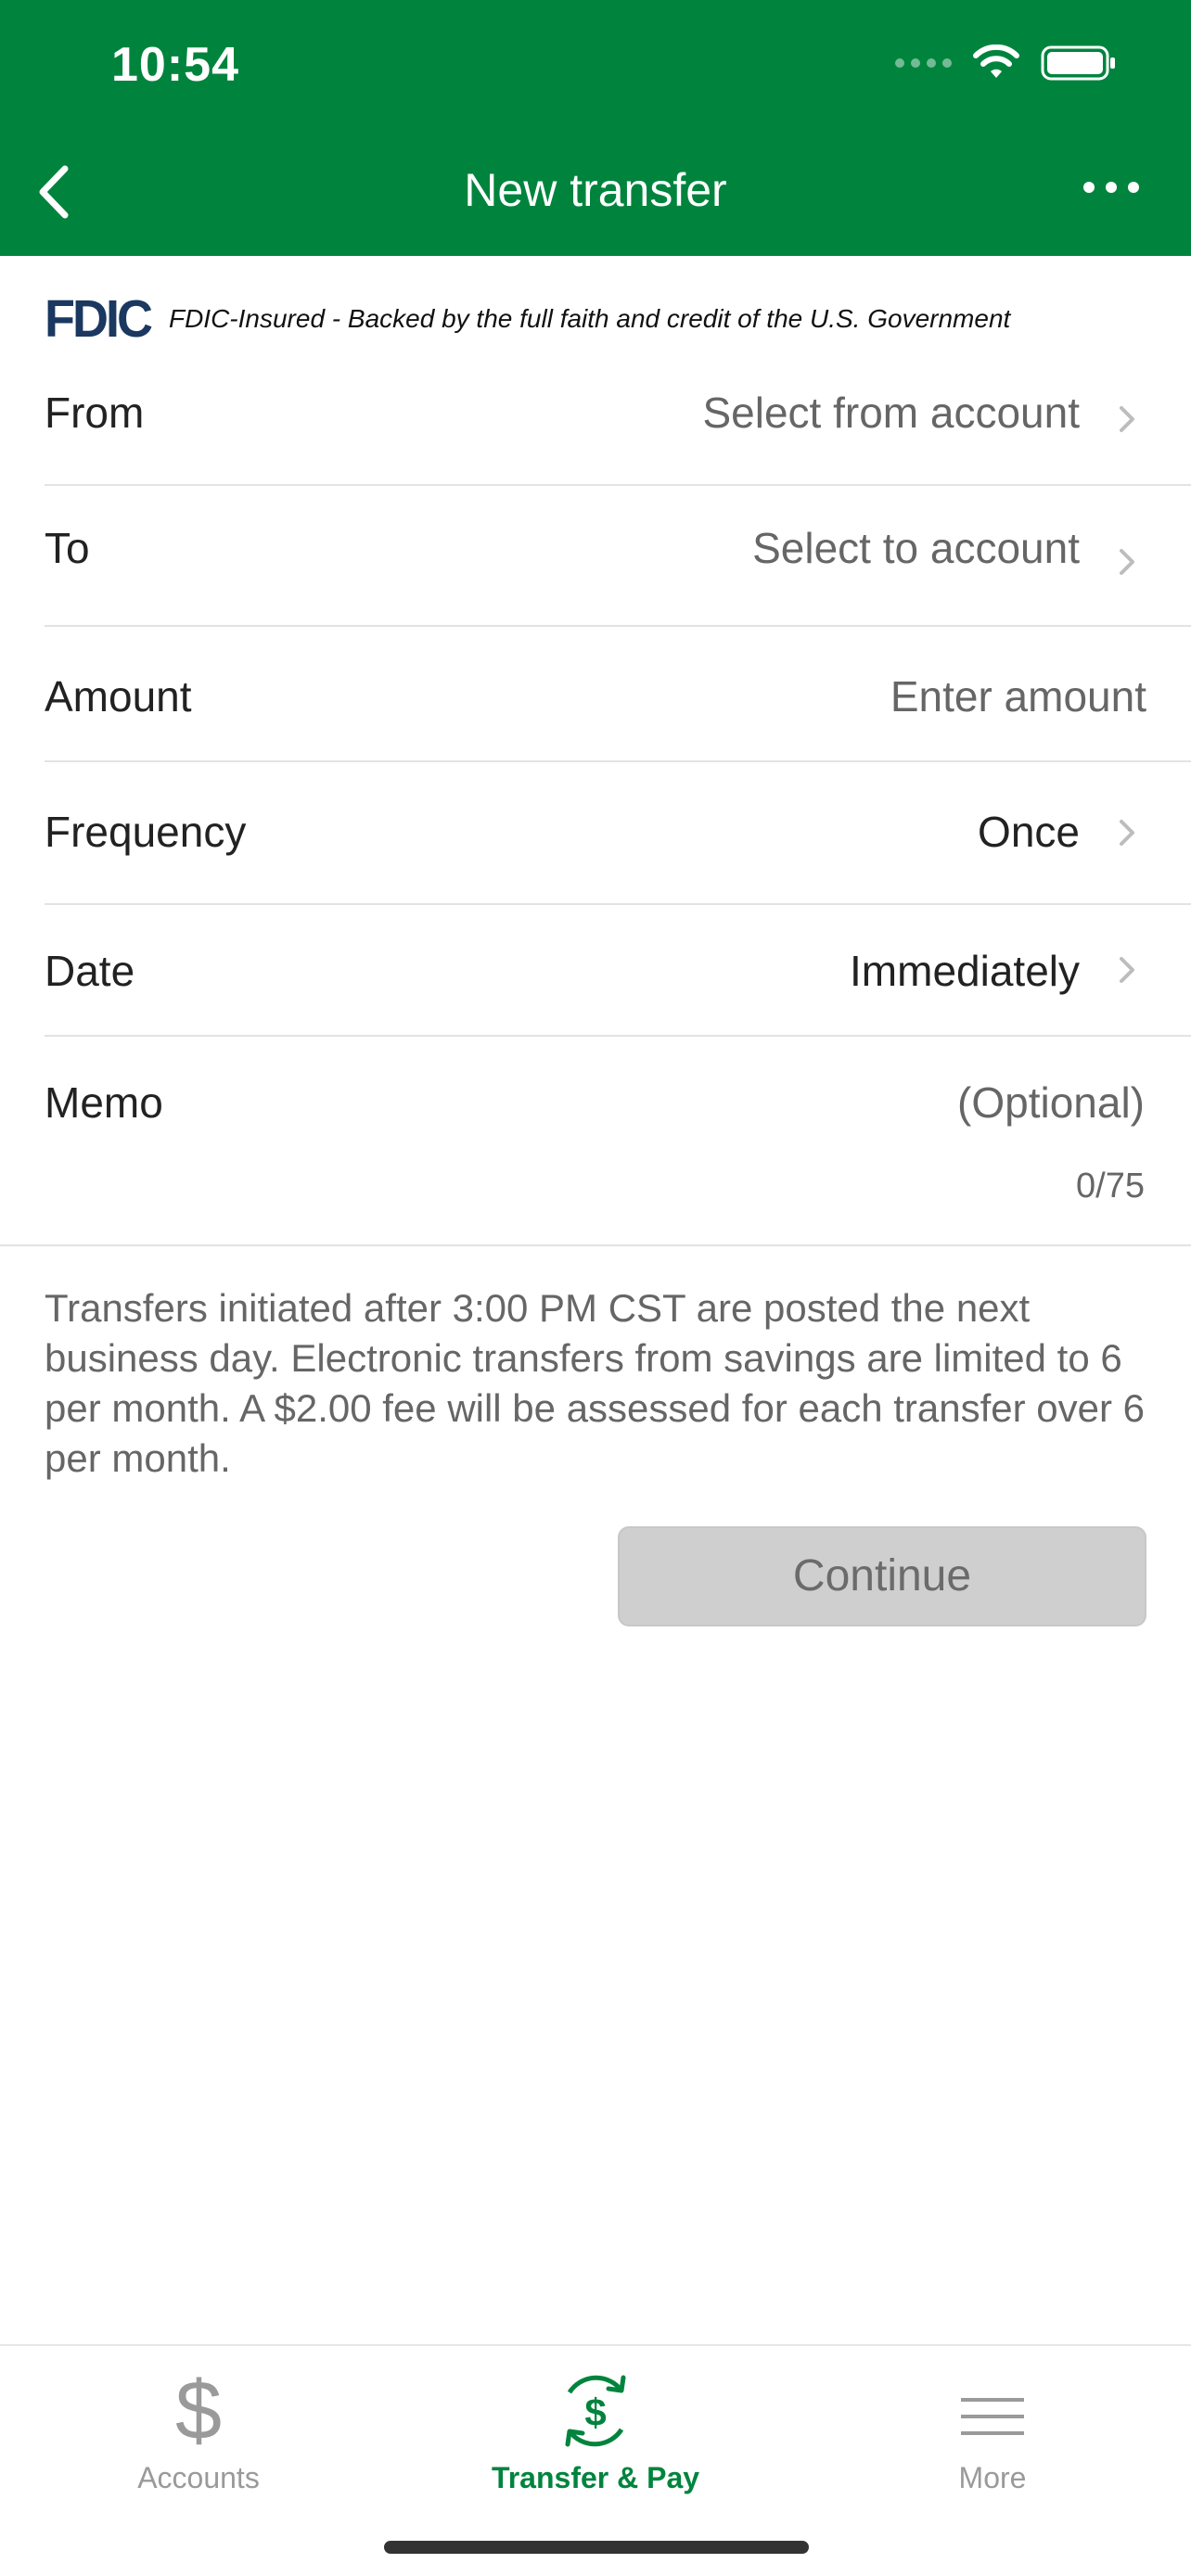  I want to click on status-icons, so click(1006, 64).